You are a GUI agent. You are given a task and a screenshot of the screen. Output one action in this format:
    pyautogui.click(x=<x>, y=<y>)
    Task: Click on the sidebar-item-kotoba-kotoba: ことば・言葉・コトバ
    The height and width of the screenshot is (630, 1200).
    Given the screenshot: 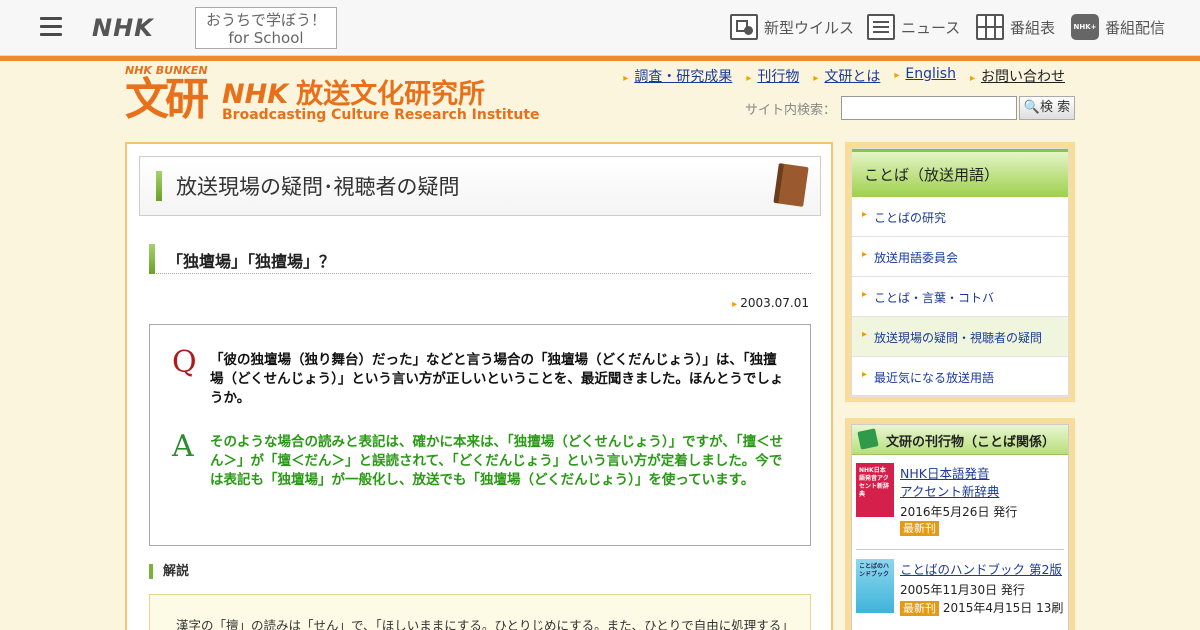 What is the action you would take?
    pyautogui.click(x=960, y=297)
    